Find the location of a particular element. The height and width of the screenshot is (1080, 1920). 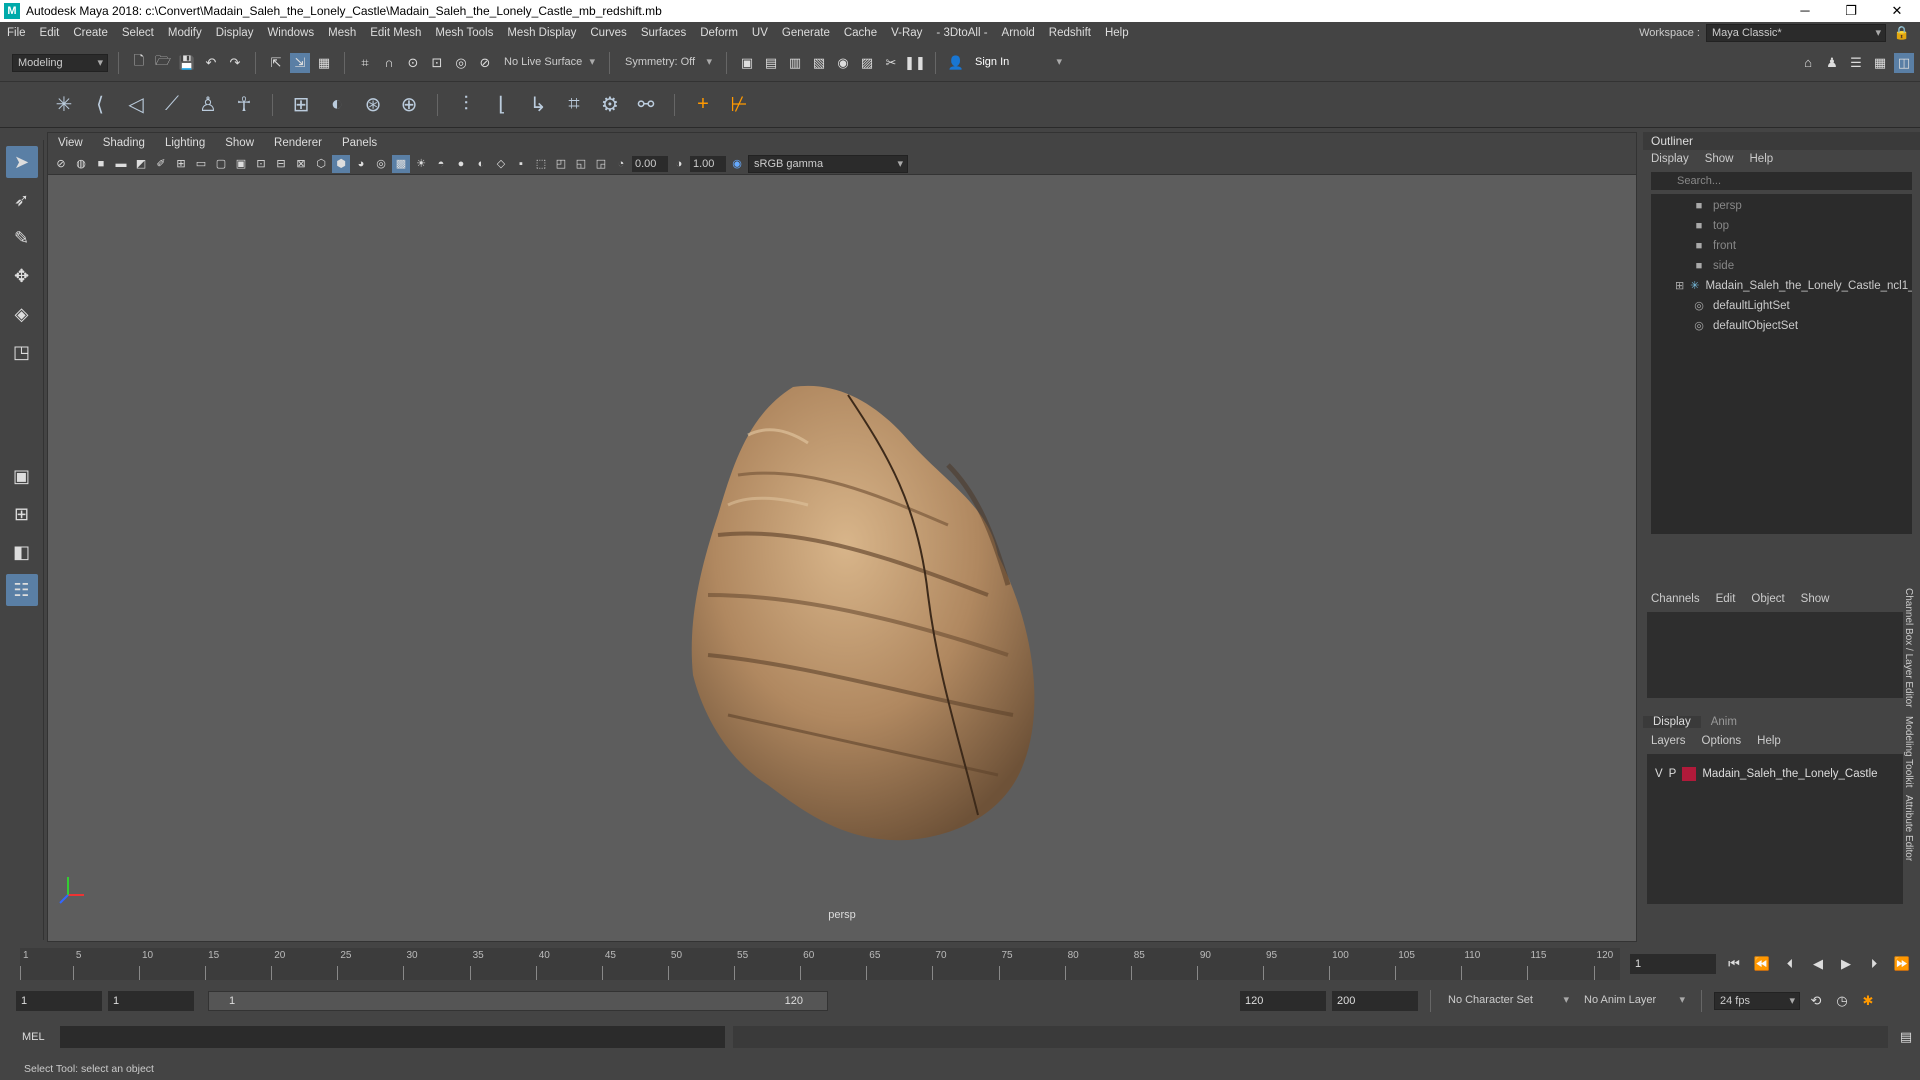

outliner-item-top: ■ top is located at coordinates (1781, 226).